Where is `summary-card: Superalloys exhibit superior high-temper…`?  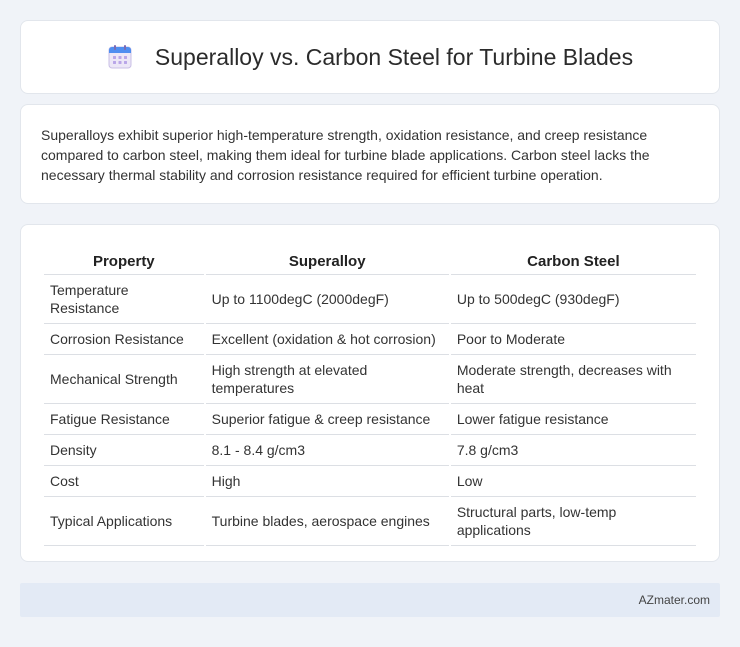 summary-card: Superalloys exhibit superior high-temper… is located at coordinates (370, 154).